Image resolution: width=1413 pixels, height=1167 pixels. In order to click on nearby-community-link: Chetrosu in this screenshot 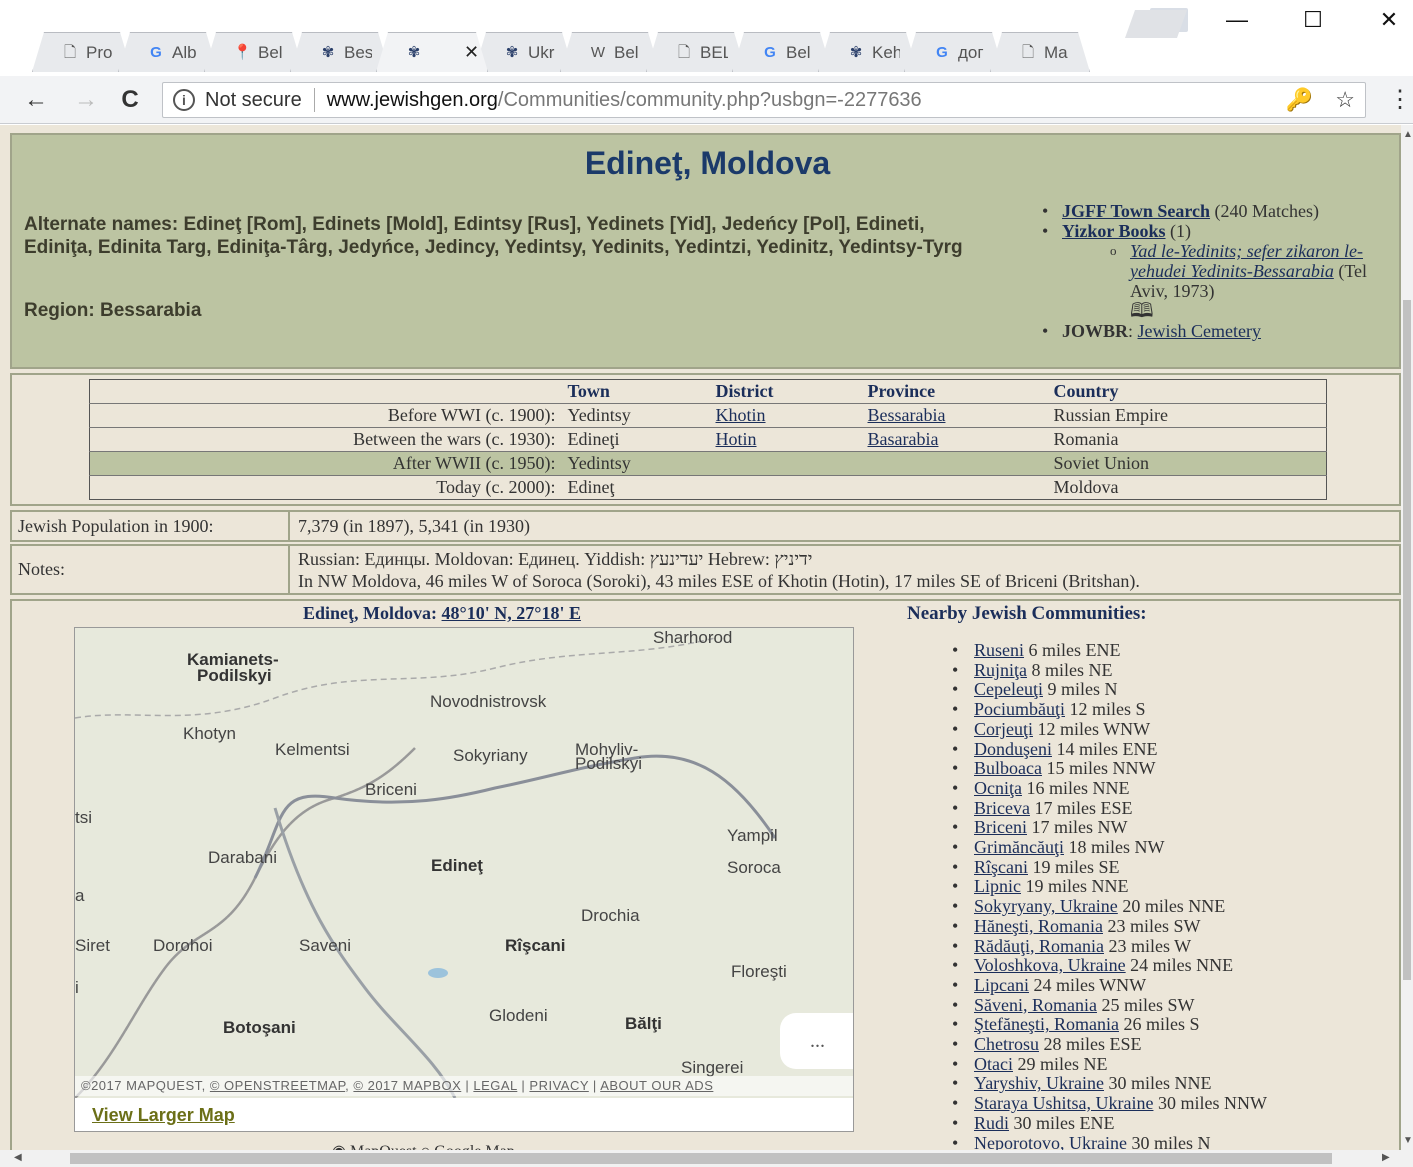, I will do `click(1006, 1044)`.